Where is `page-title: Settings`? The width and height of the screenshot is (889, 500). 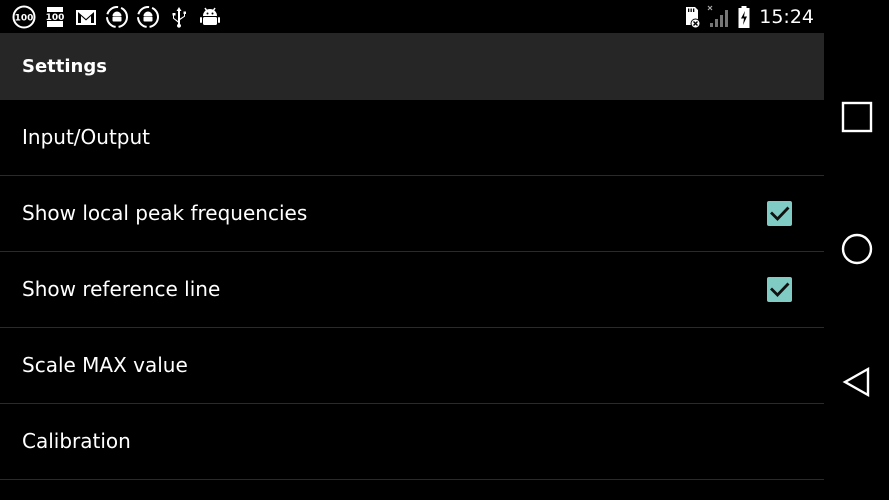 page-title: Settings is located at coordinates (64, 66).